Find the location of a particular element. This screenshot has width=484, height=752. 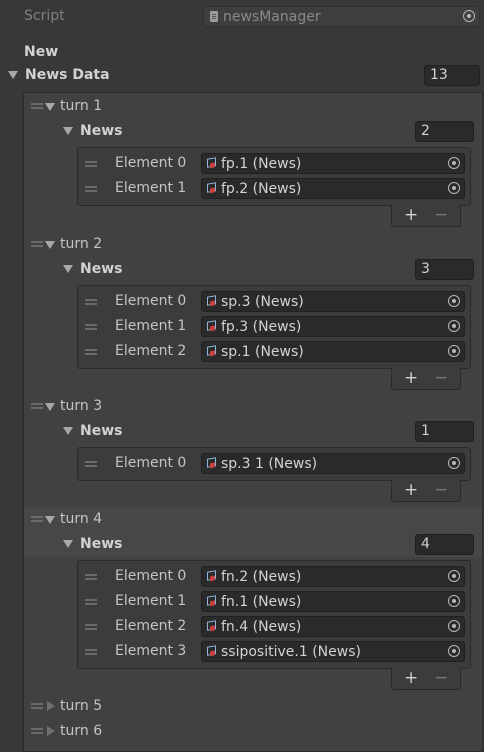

turn-label: turn 5 is located at coordinates (81, 706).